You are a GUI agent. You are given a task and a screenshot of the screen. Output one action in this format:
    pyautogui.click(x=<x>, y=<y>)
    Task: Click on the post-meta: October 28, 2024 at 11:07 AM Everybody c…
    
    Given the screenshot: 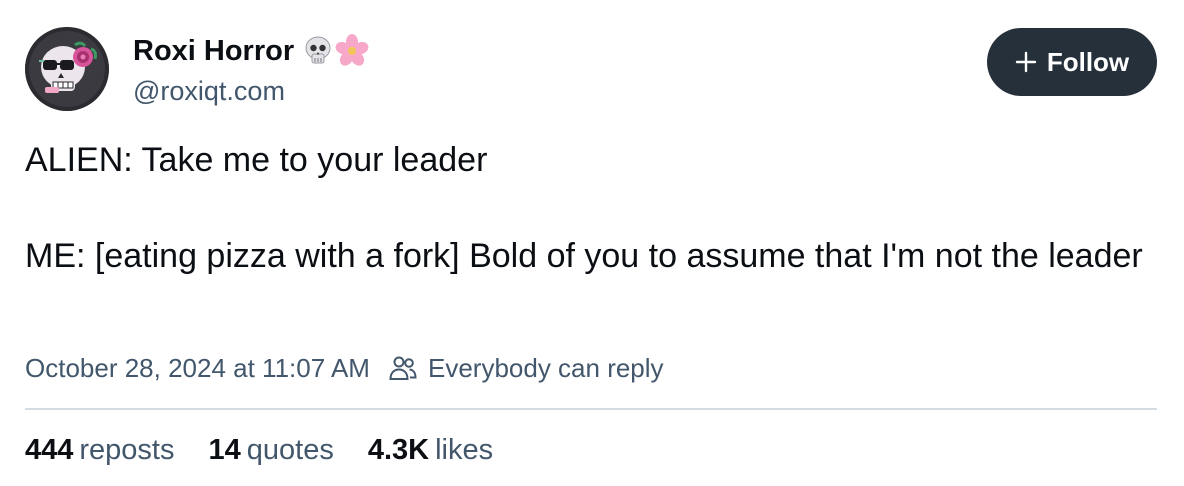 What is the action you would take?
    pyautogui.click(x=344, y=368)
    